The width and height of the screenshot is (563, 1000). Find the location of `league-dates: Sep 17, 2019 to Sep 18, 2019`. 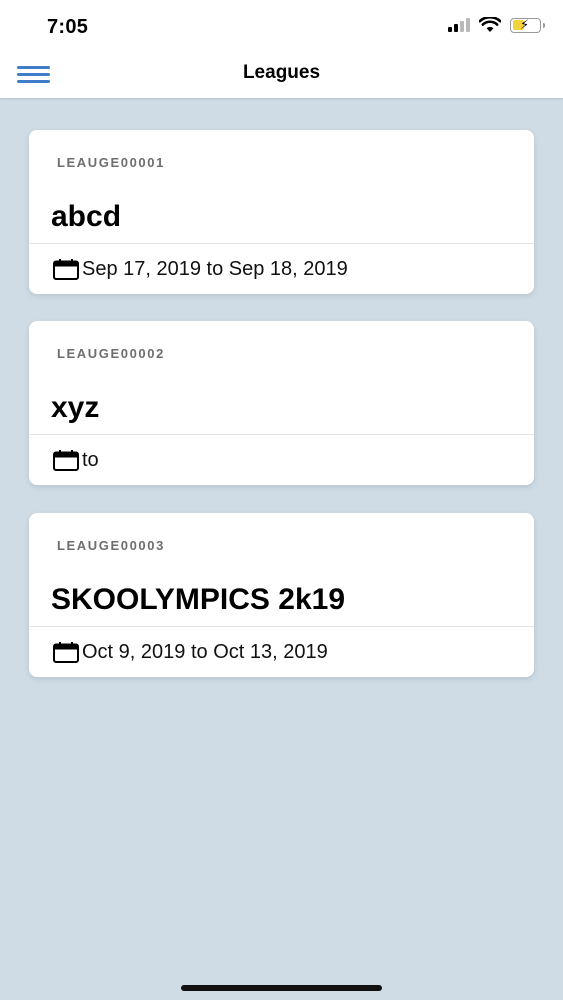

league-dates: Sep 17, 2019 to Sep 18, 2019 is located at coordinates (200, 269).